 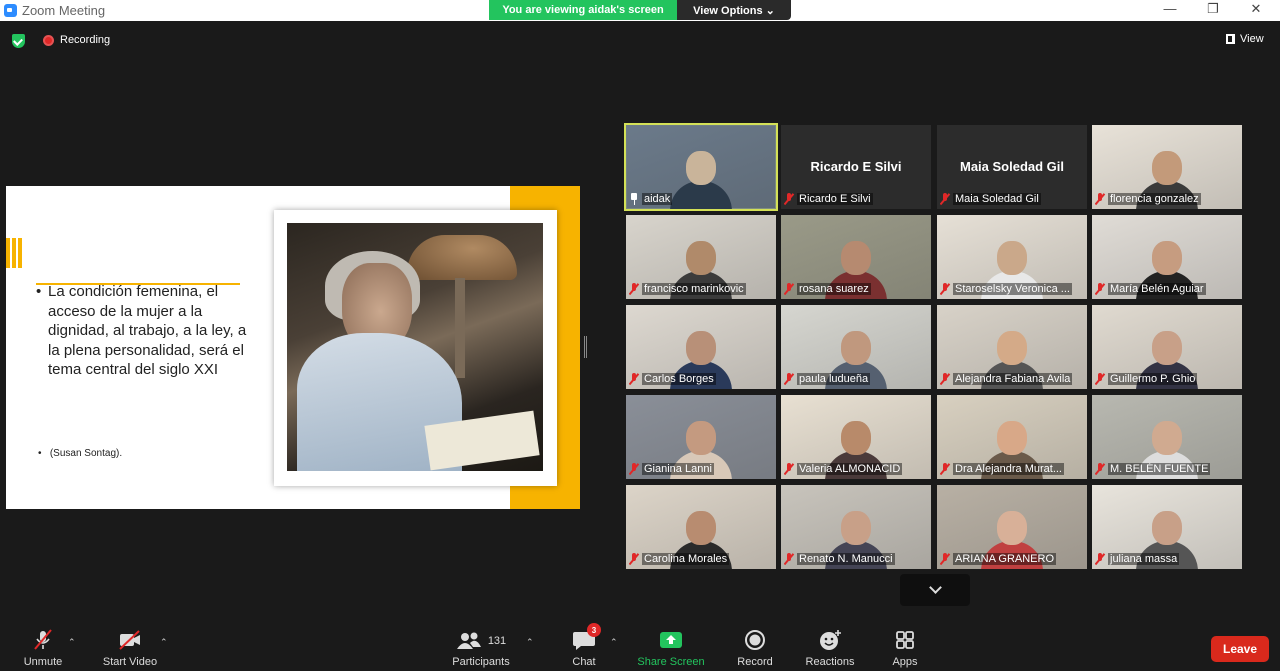 I want to click on participant-name: francisco marinkovic, so click(x=694, y=289).